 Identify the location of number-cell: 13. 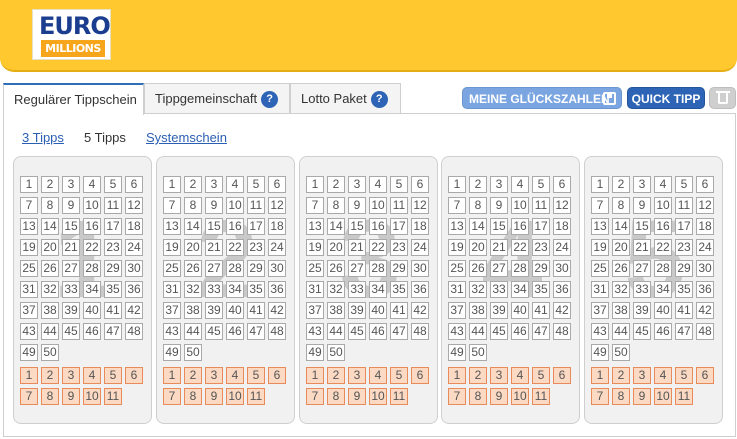
(600, 226).